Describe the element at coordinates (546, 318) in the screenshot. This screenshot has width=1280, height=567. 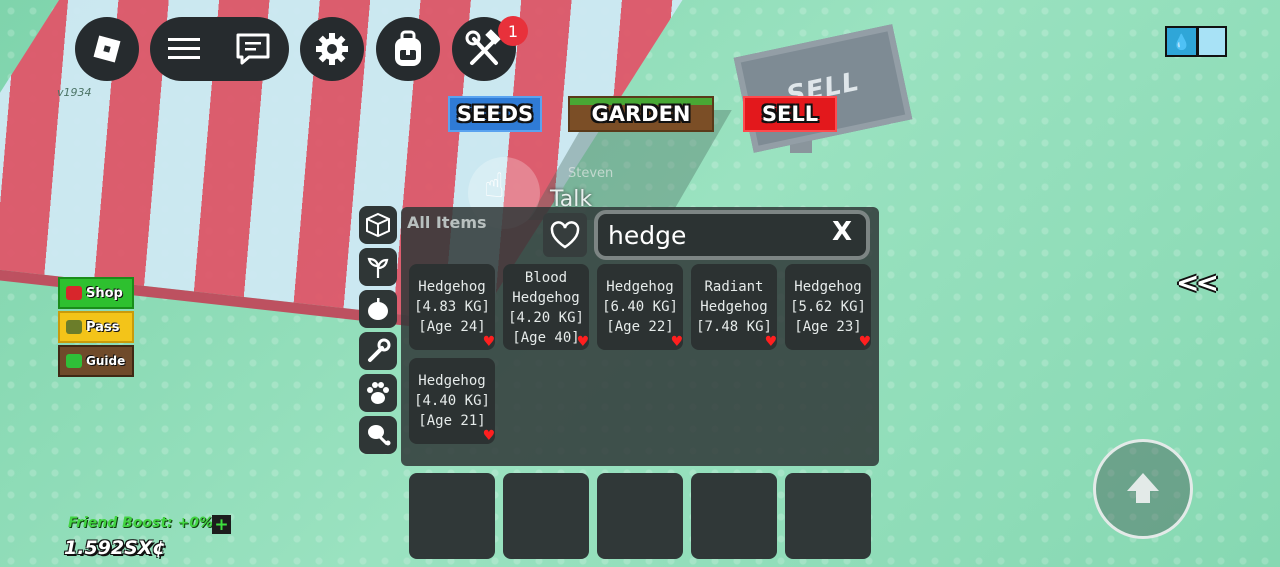
I see `item-weight: [4.20 KG]` at that location.